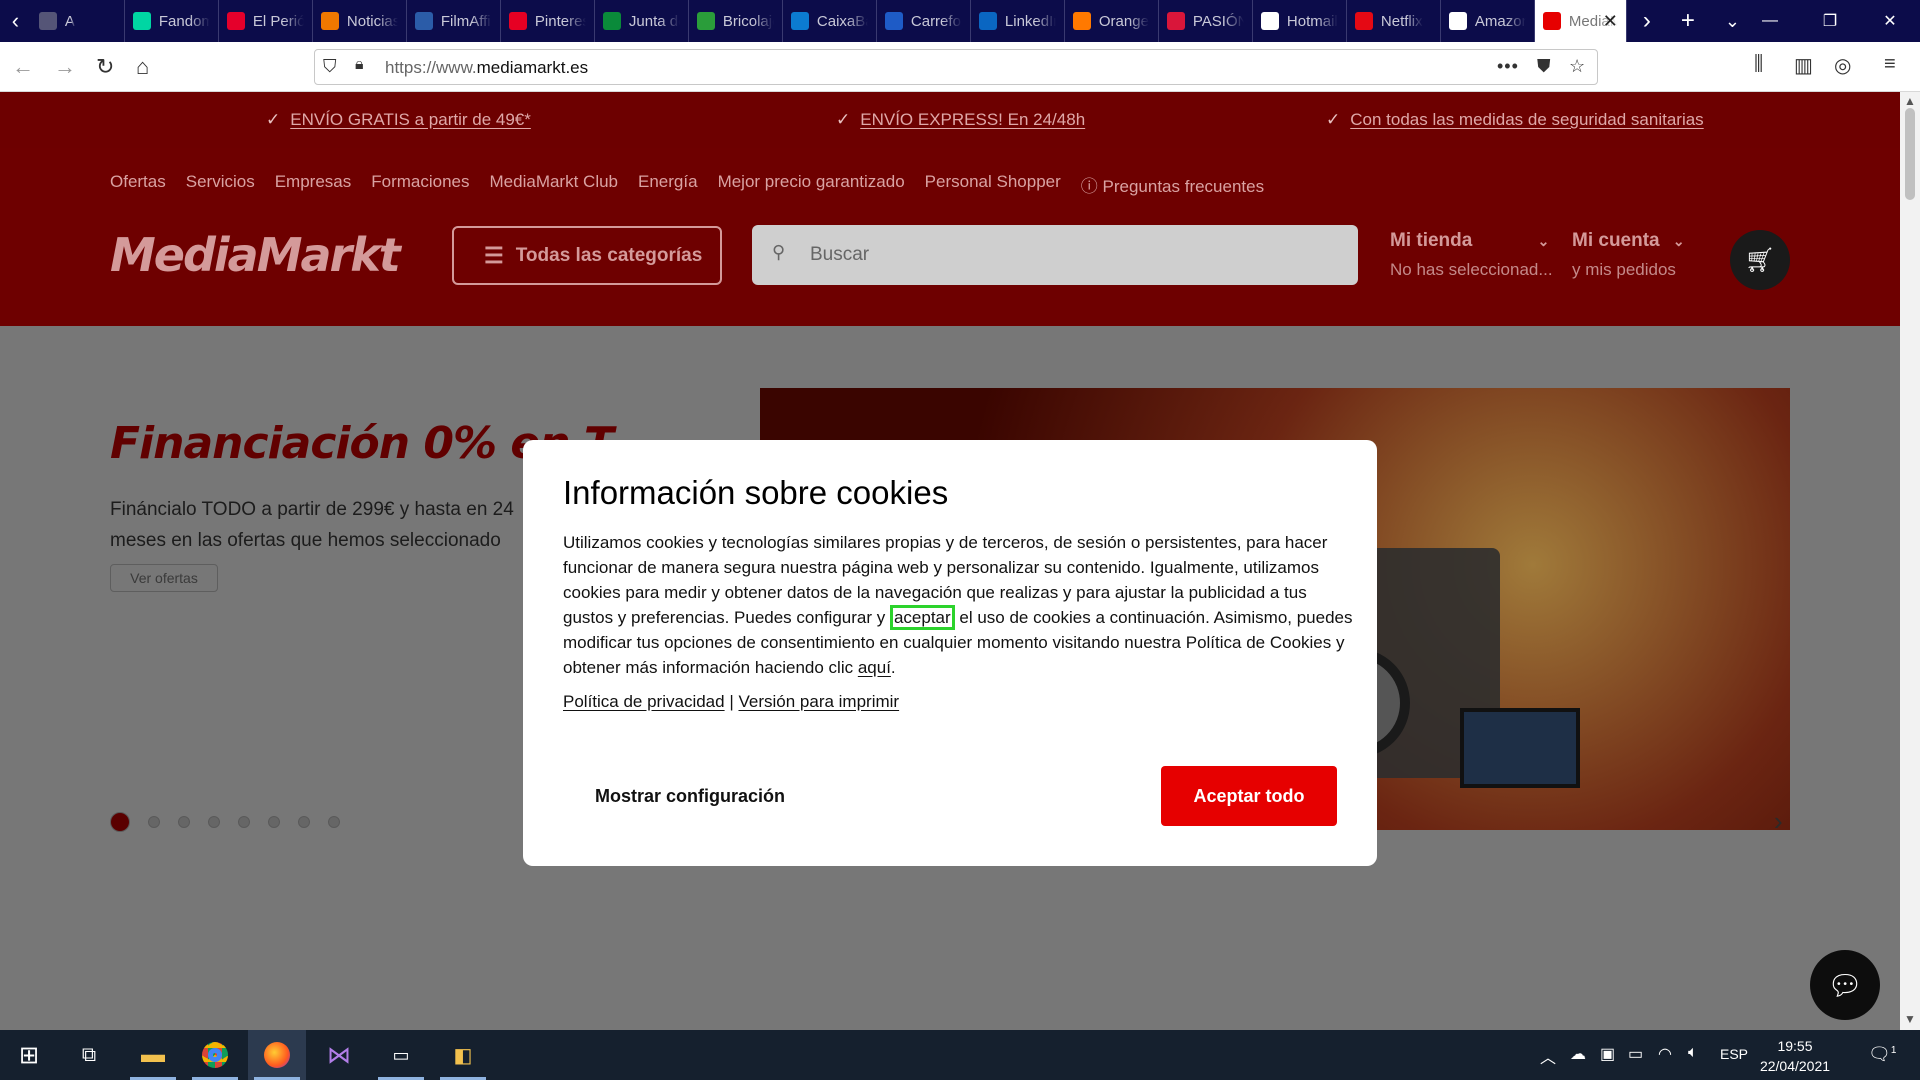 This screenshot has width=1920, height=1080. What do you see at coordinates (587, 255) in the screenshot?
I see `all-categories-button: ☰ Todas las categorías` at bounding box center [587, 255].